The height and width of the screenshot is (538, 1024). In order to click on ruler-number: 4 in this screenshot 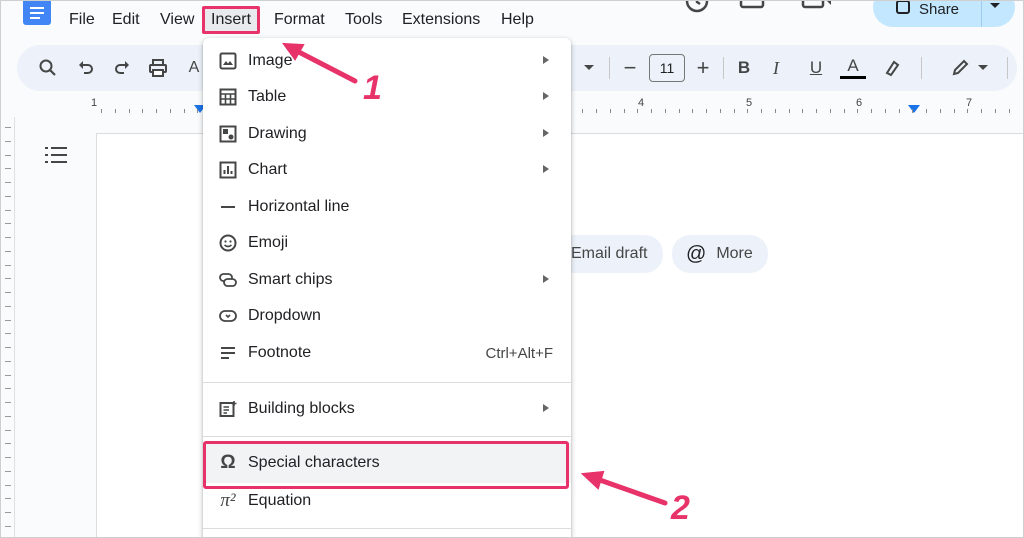, I will do `click(641, 103)`.